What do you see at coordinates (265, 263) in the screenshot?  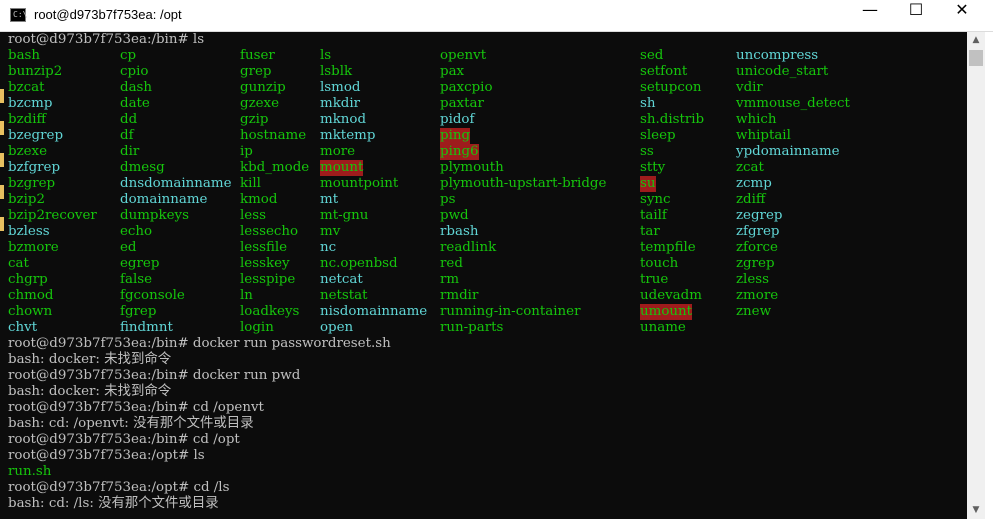 I see `ls-entry: lesskey` at bounding box center [265, 263].